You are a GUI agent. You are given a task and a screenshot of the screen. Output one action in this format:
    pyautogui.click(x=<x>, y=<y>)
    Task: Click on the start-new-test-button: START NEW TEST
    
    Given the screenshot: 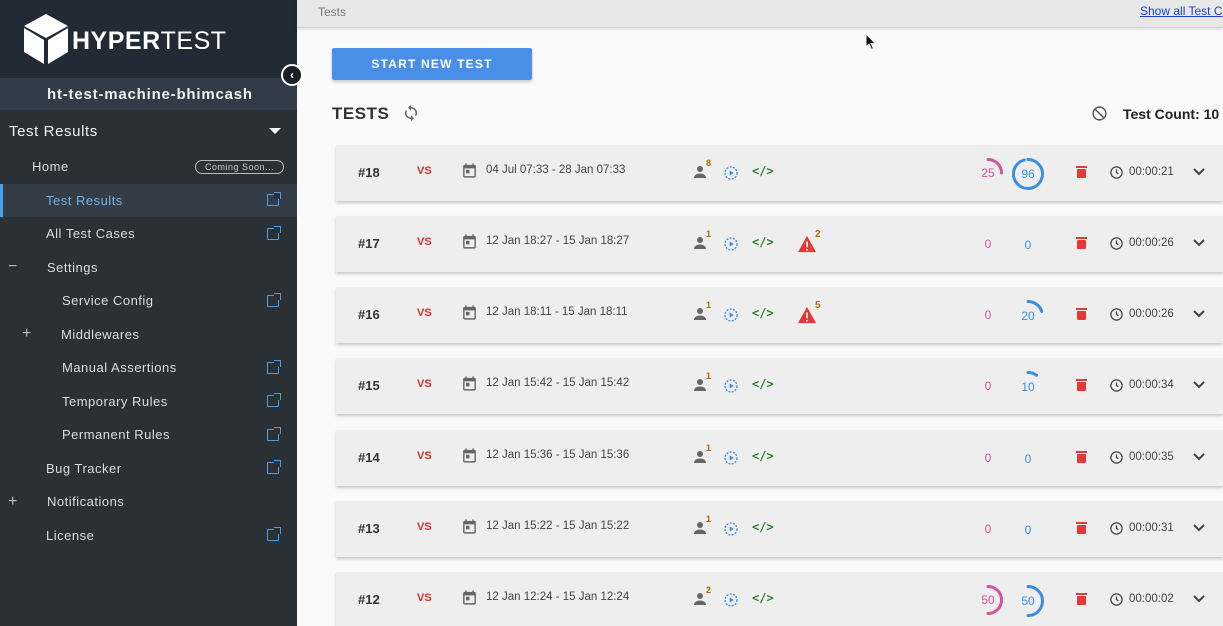 What is the action you would take?
    pyautogui.click(x=432, y=64)
    